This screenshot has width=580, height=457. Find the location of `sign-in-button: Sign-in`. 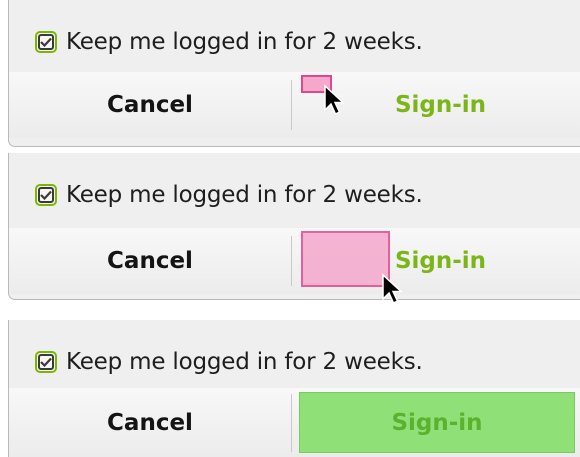

sign-in-button: Sign-in is located at coordinates (437, 422).